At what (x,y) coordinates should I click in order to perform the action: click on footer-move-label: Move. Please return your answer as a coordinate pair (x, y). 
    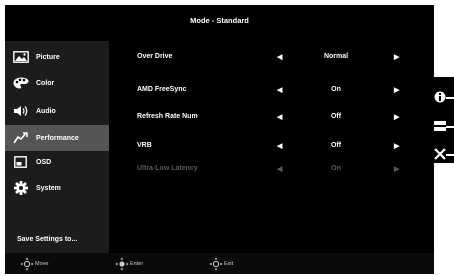
    Looking at the image, I should click on (42, 264).